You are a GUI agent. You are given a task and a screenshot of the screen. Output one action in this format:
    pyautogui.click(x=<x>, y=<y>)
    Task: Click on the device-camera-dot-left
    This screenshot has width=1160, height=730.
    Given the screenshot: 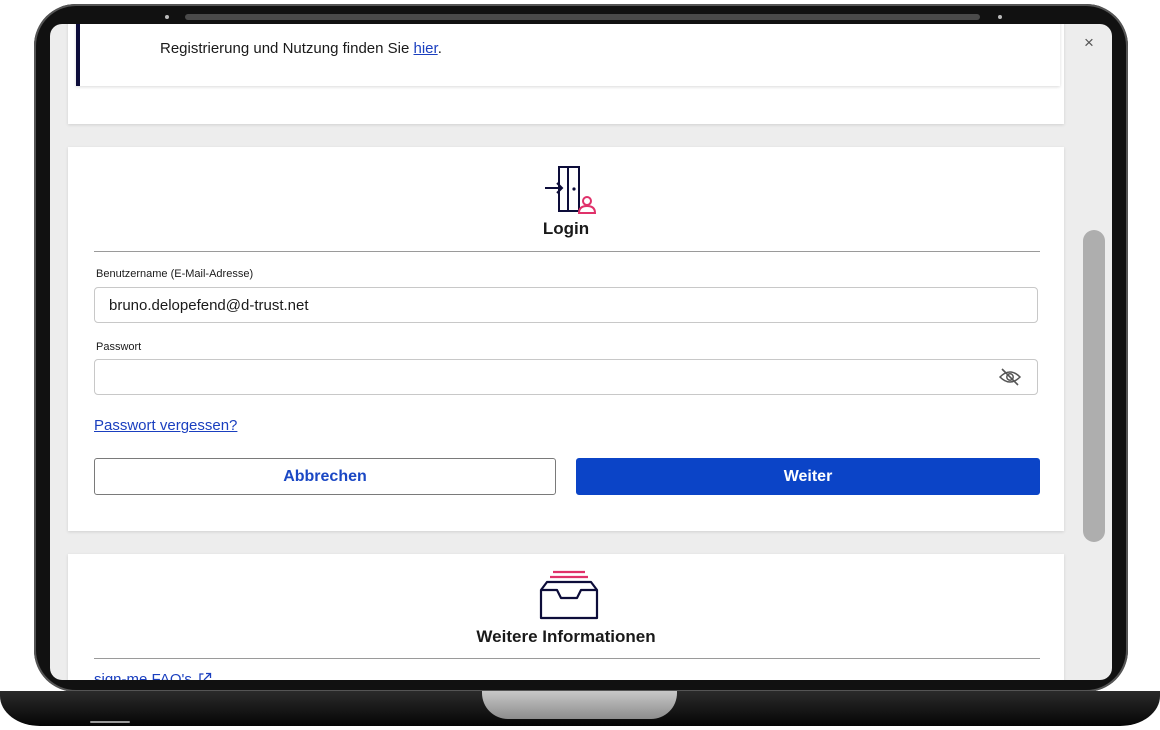 What is the action you would take?
    pyautogui.click(x=167, y=17)
    